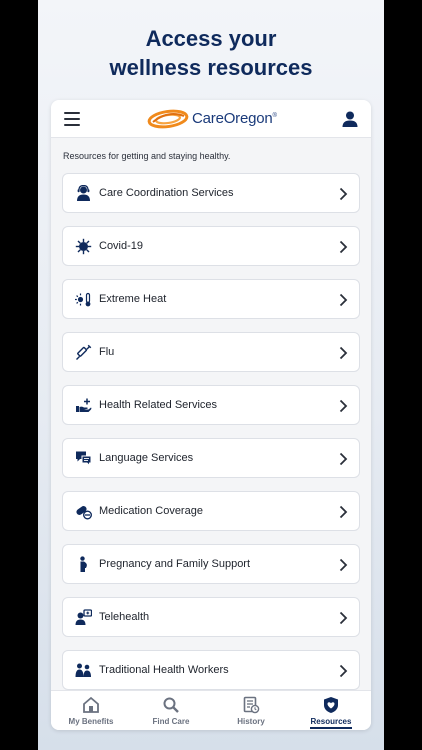 The height and width of the screenshot is (750, 422). I want to click on brand-name: CareOregon®, so click(234, 118).